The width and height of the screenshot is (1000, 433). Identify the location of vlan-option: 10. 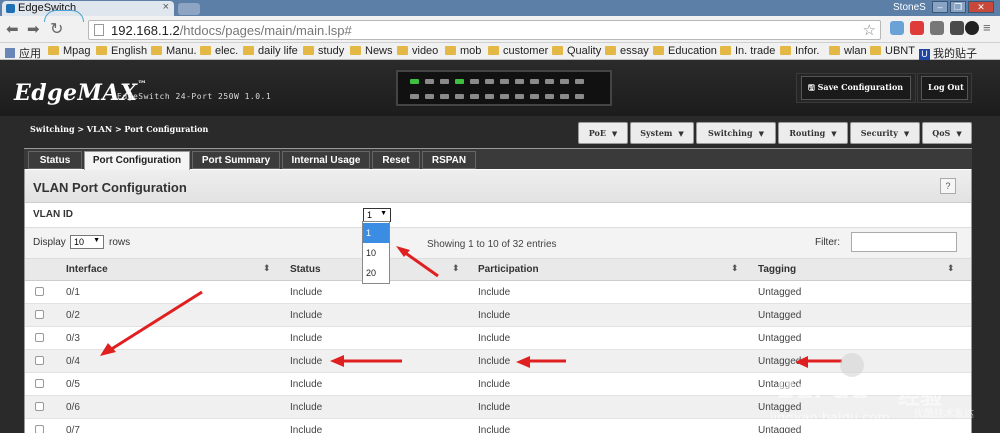
(376, 253).